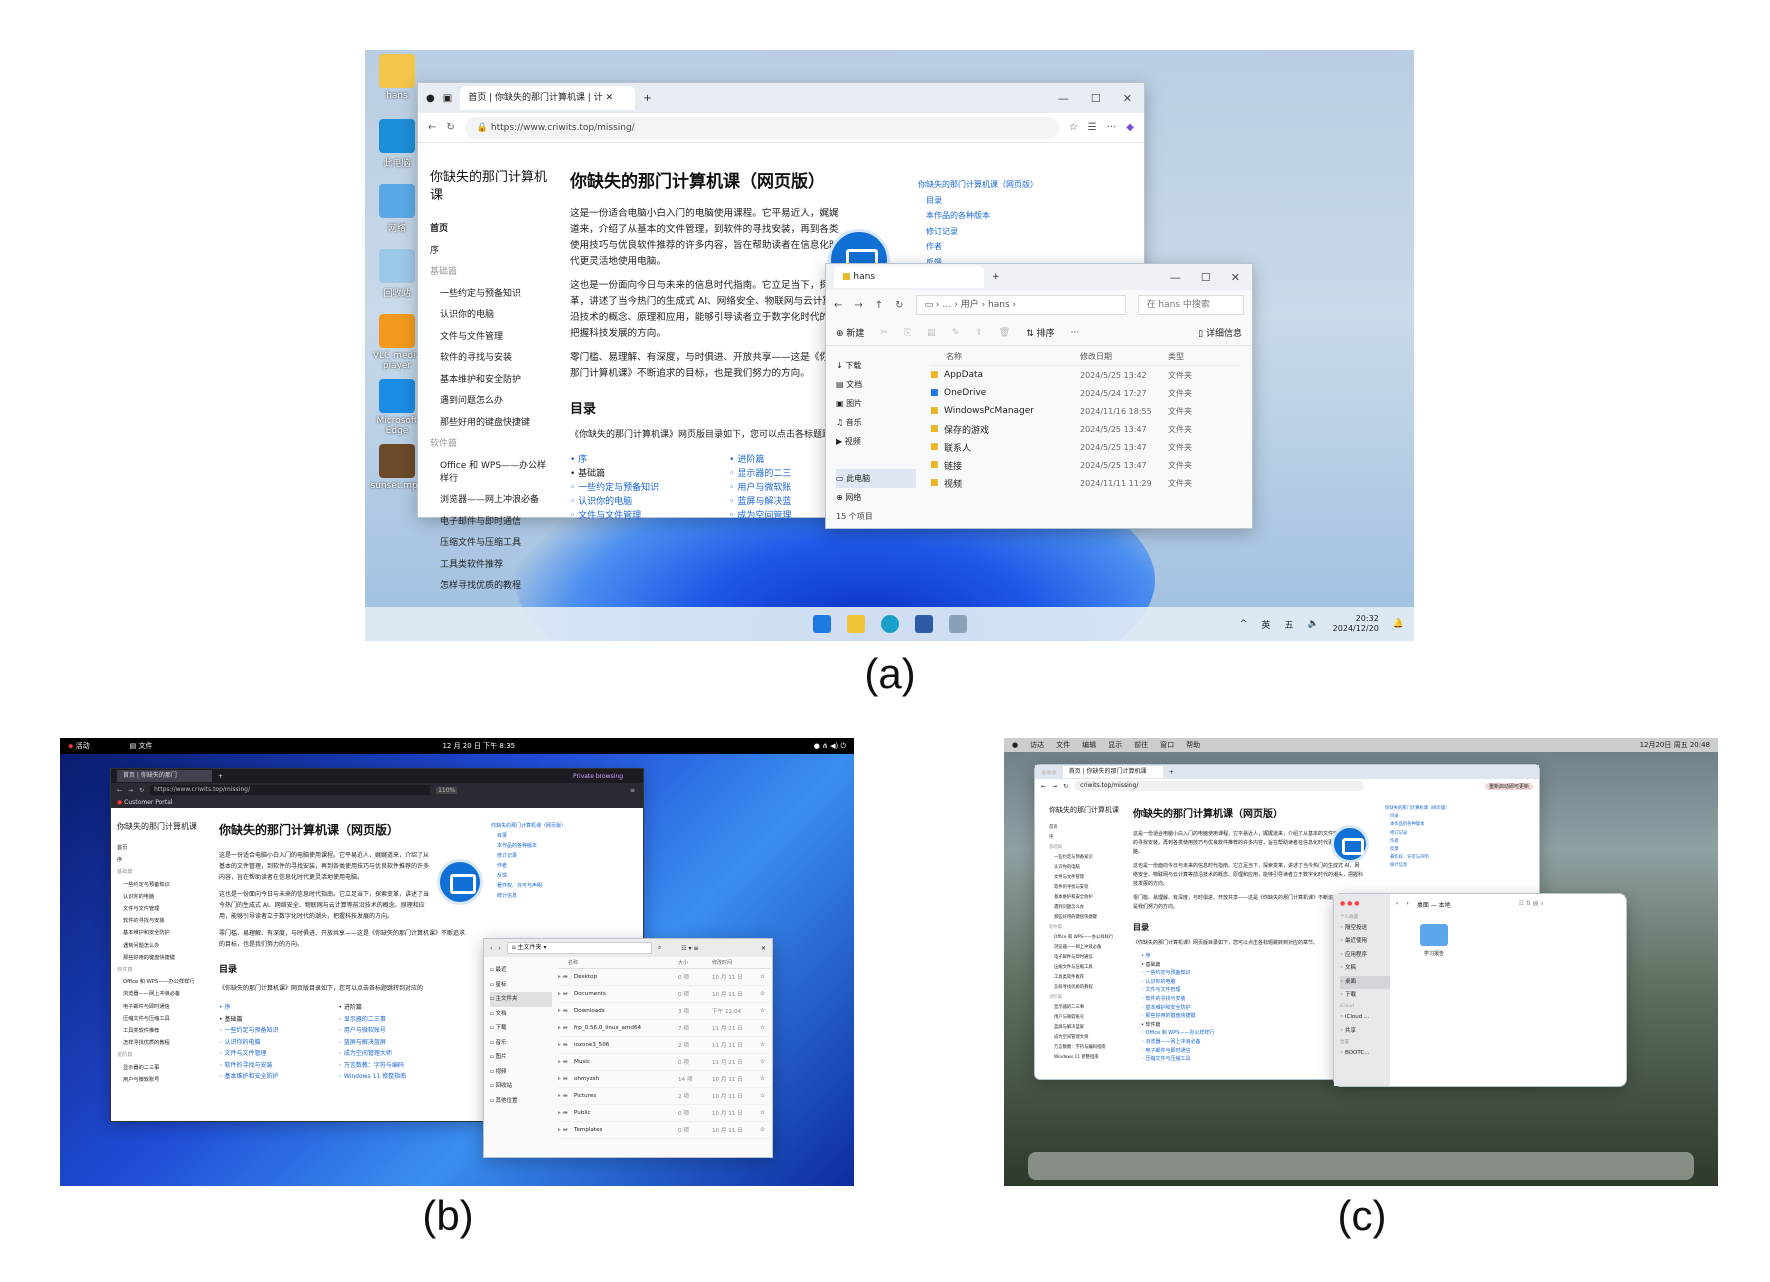 The width and height of the screenshot is (1770, 1282). What do you see at coordinates (1089, 1028) in the screenshot?
I see `sidebar-item: 蓝屏与解决蓝屏` at bounding box center [1089, 1028].